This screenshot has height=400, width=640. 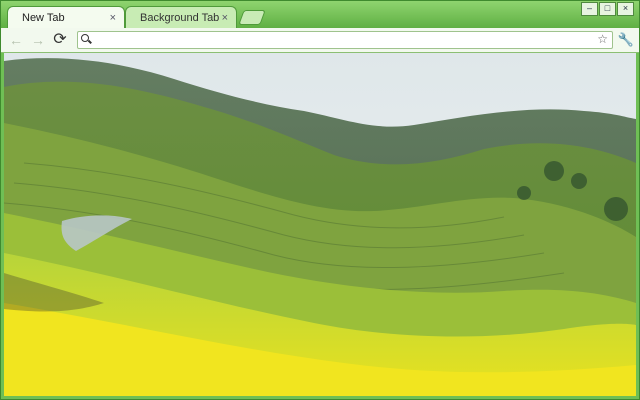 I want to click on toolbar: ← → ⟳ ☆ 🔧, so click(x=320, y=40).